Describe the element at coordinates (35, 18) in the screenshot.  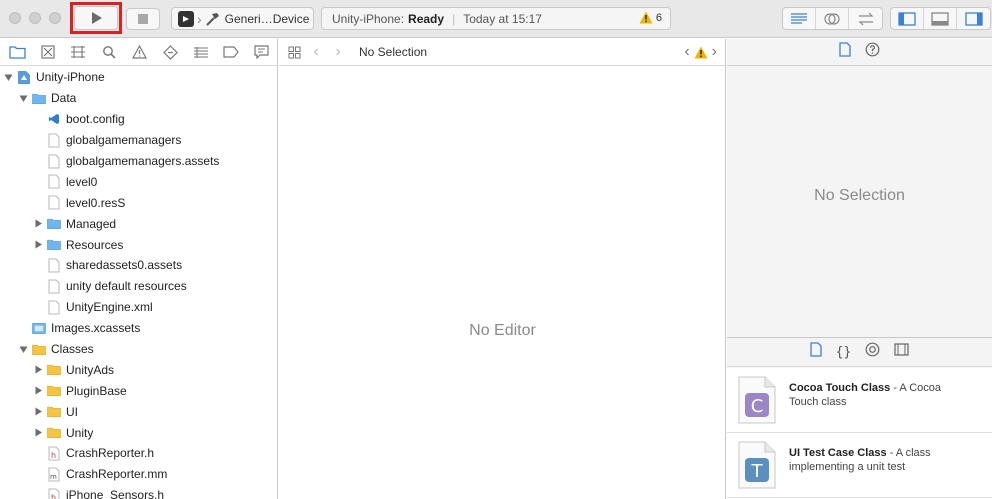
I see `window-minimize-button` at that location.